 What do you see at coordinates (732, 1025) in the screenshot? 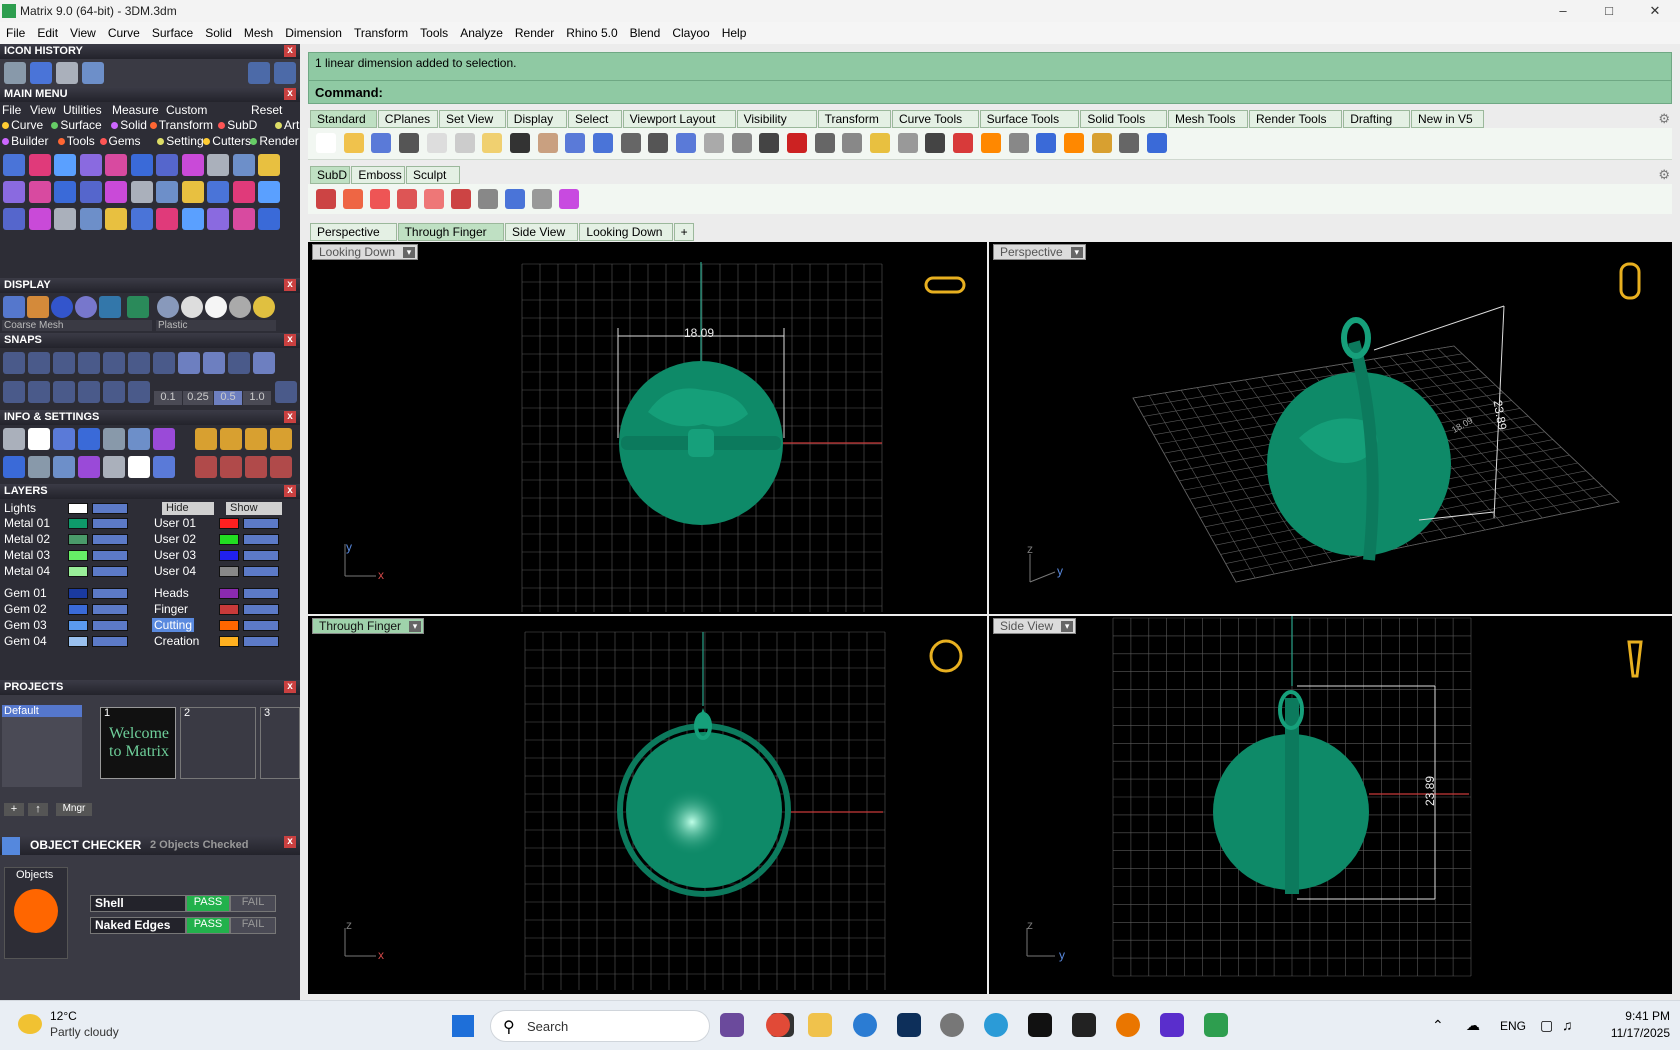
I see `taskbar-app-icon` at bounding box center [732, 1025].